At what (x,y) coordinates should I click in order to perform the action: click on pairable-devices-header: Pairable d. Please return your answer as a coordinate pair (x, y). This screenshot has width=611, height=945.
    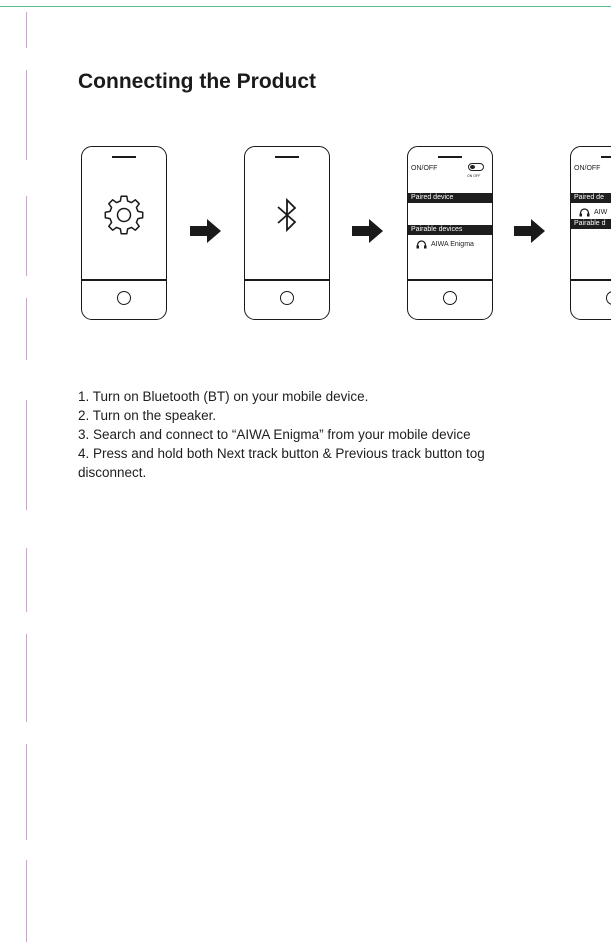
    Looking at the image, I should click on (591, 224).